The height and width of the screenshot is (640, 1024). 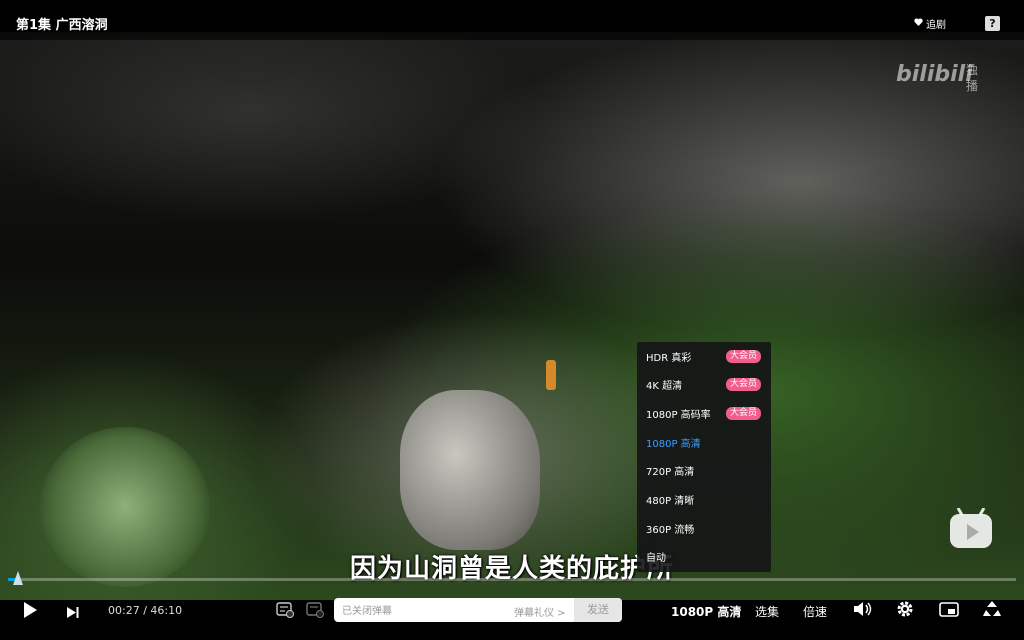 I want to click on video-person, so click(x=551, y=375).